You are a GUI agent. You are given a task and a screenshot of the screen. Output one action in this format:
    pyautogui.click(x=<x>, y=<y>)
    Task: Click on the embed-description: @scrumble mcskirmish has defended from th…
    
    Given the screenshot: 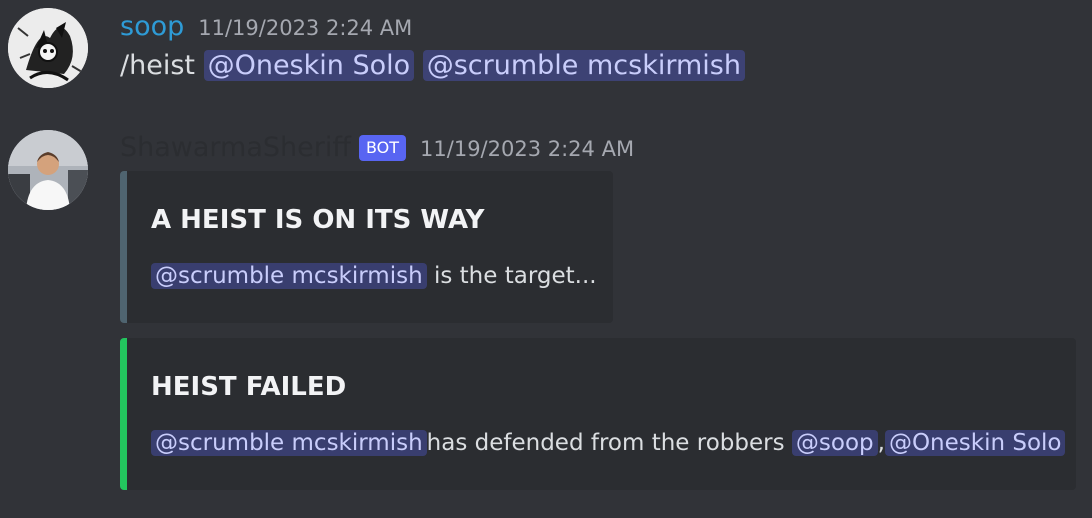 What is the action you would take?
    pyautogui.click(x=608, y=443)
    